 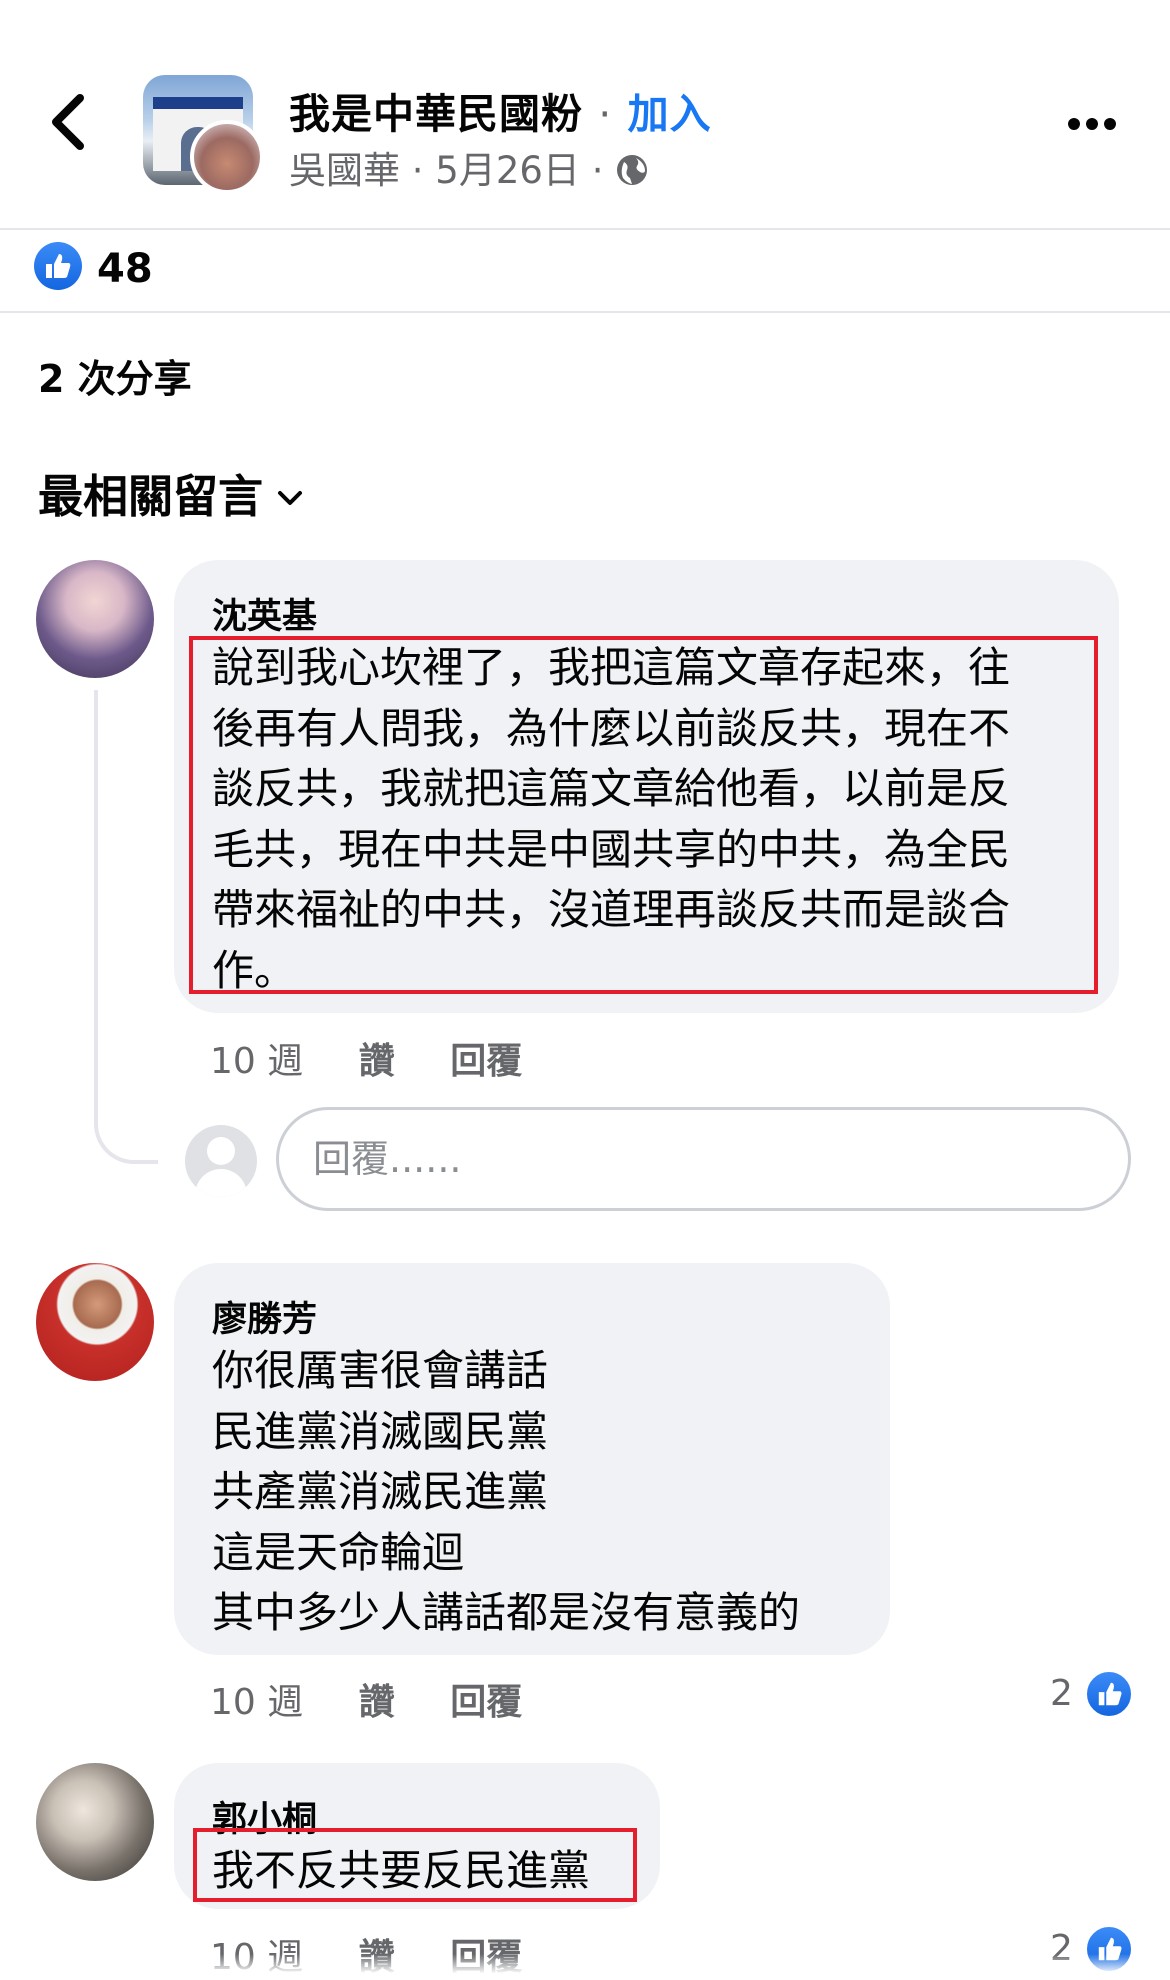 I want to click on comment-line: 作。, so click(x=254, y=970).